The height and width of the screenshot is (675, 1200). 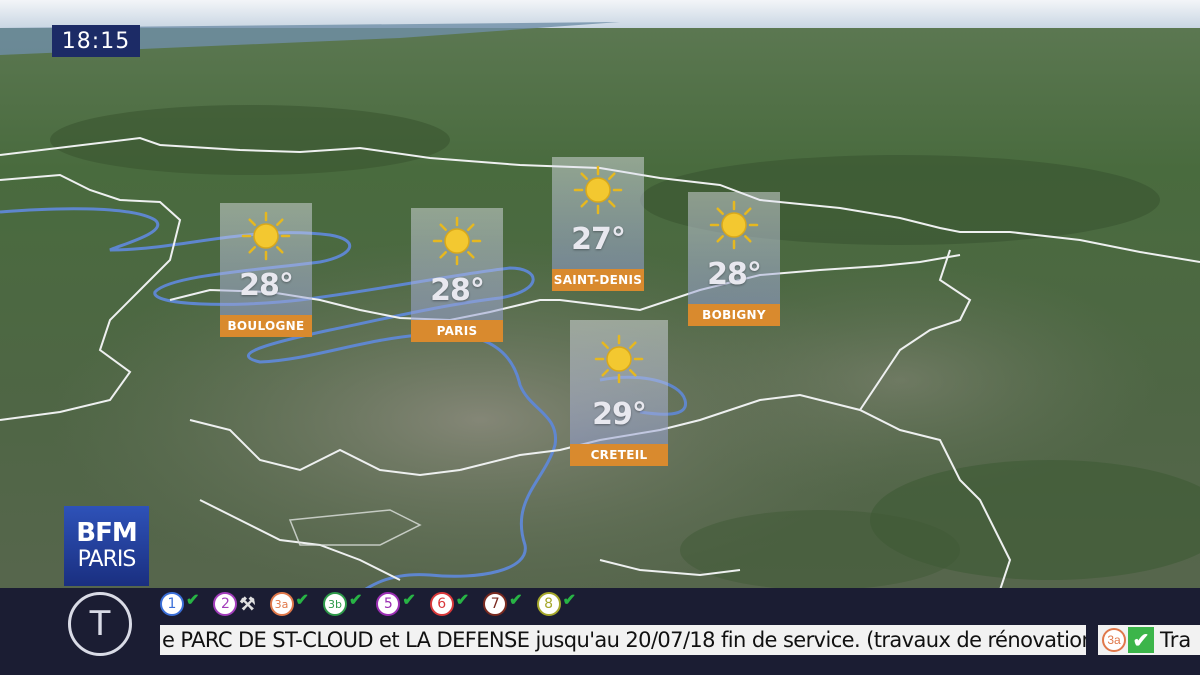 I want to click on line-status: 5 ✔, so click(x=396, y=604).